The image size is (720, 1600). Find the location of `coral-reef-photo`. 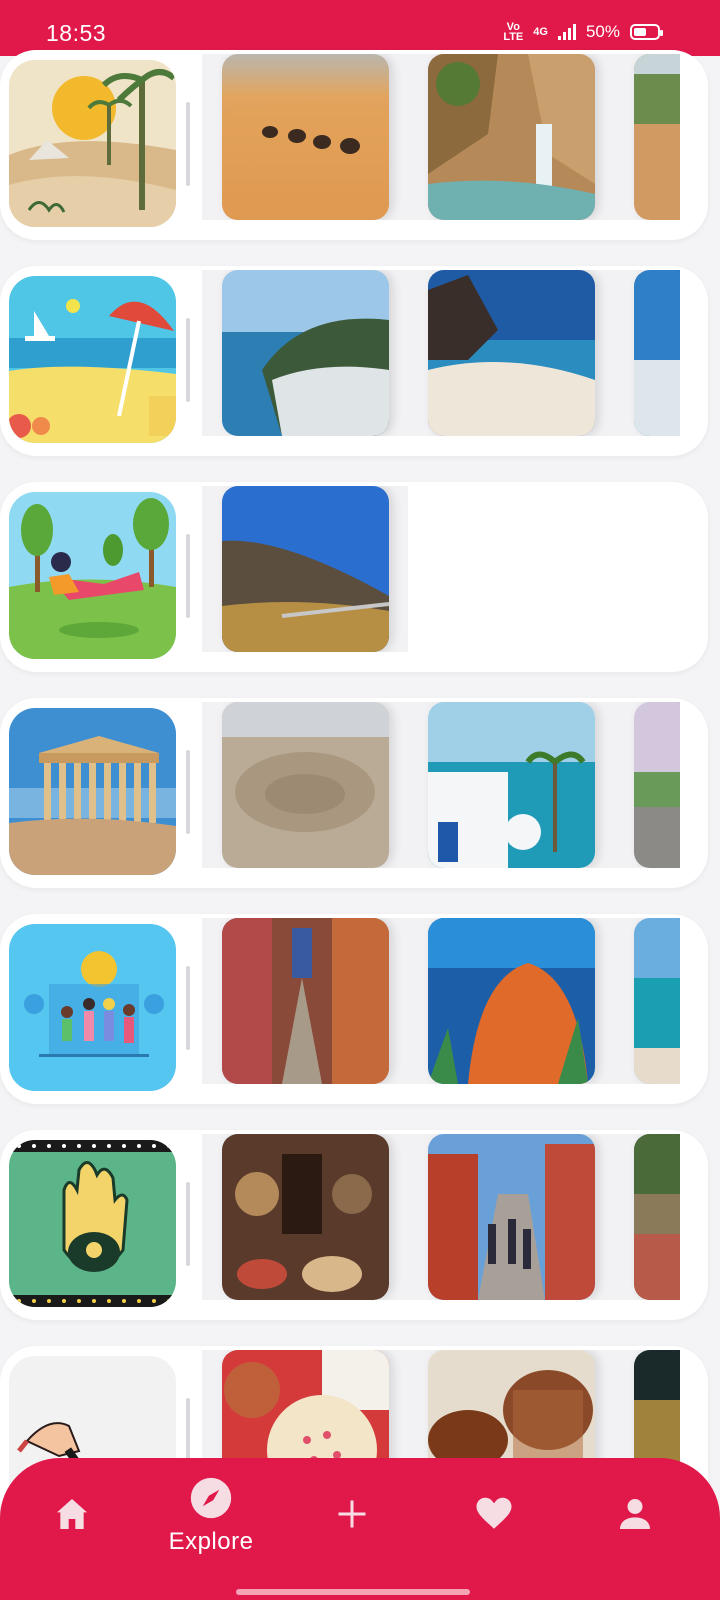

coral-reef-photo is located at coordinates (511, 1001).